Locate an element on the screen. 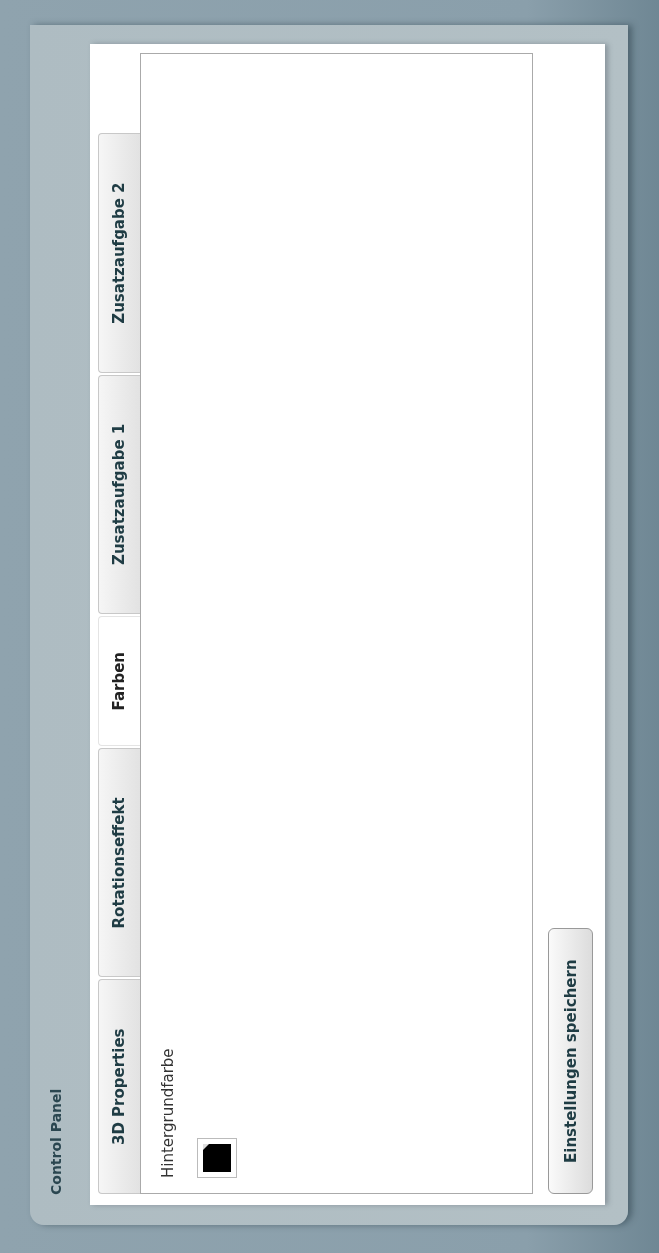 The height and width of the screenshot is (1253, 659). panel-title: Control Panel is located at coordinates (56, 1142).